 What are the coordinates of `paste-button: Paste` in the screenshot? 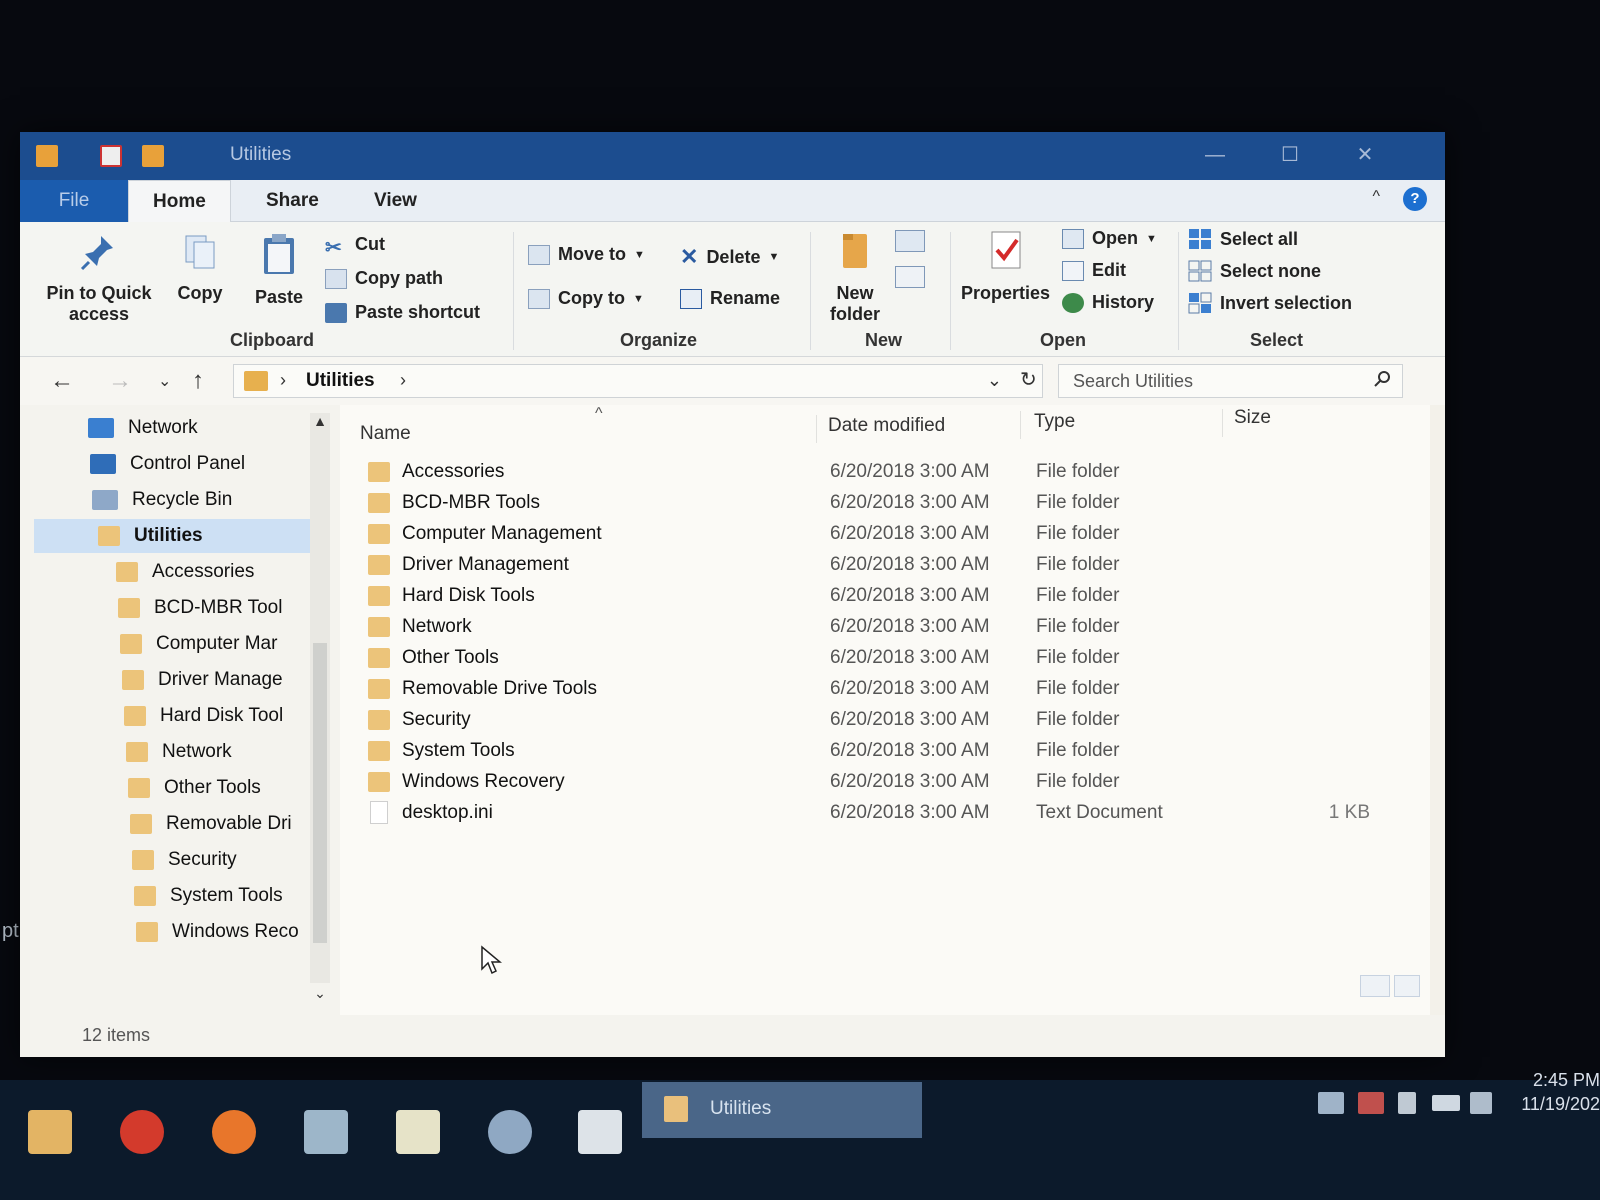 It's located at (279, 270).